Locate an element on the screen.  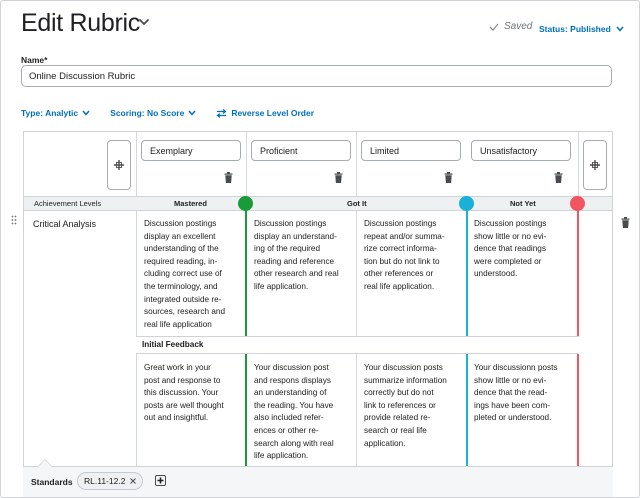
text-line: other research and real is located at coordinates (296, 274).